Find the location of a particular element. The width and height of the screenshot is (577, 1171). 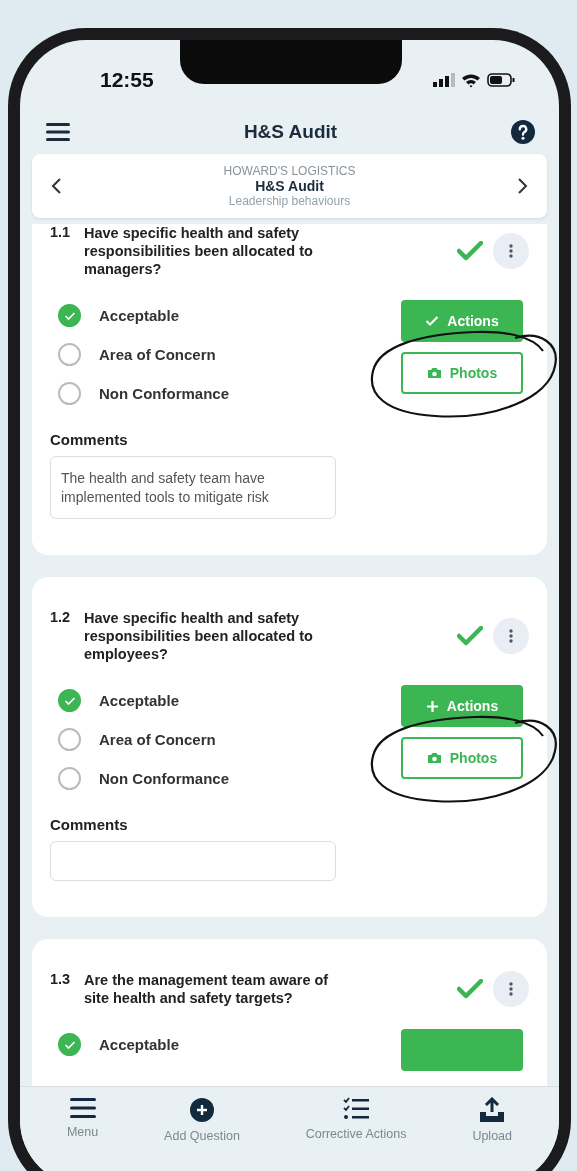

question-number: 1.3 is located at coordinates (61, 979).